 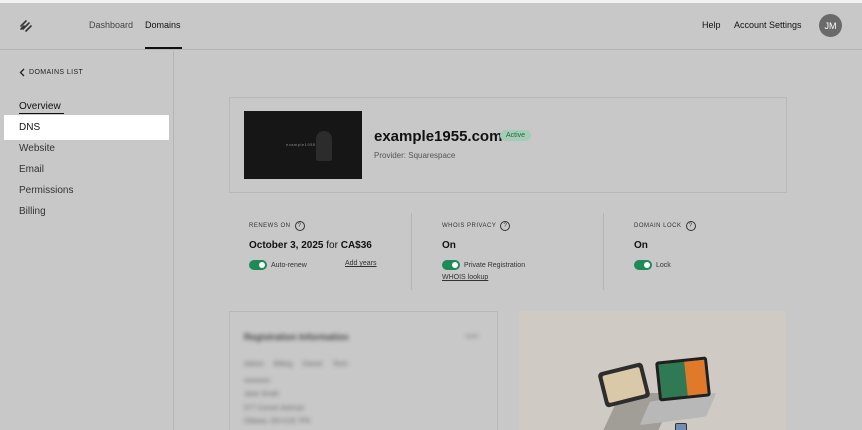 What do you see at coordinates (683, 379) in the screenshot?
I see `laptop-illustration` at bounding box center [683, 379].